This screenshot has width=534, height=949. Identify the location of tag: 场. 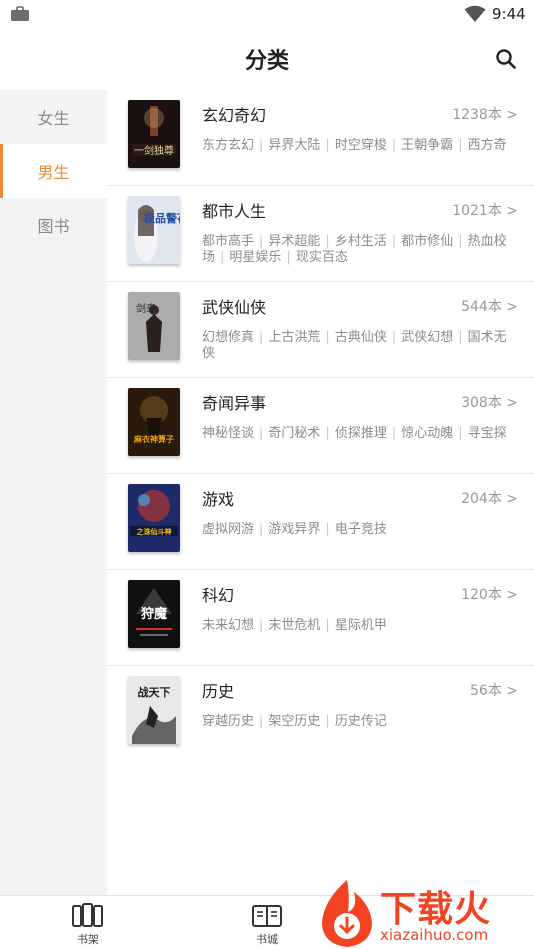
(208, 257).